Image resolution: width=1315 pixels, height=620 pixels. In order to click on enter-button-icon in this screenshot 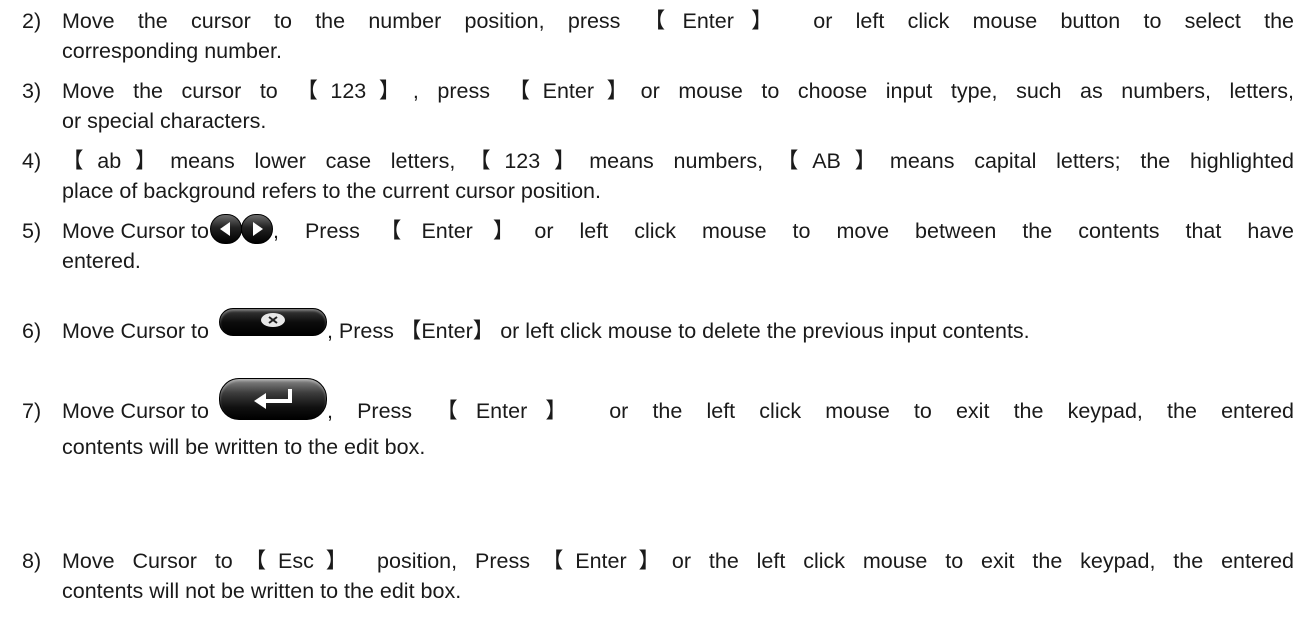, I will do `click(272, 403)`.